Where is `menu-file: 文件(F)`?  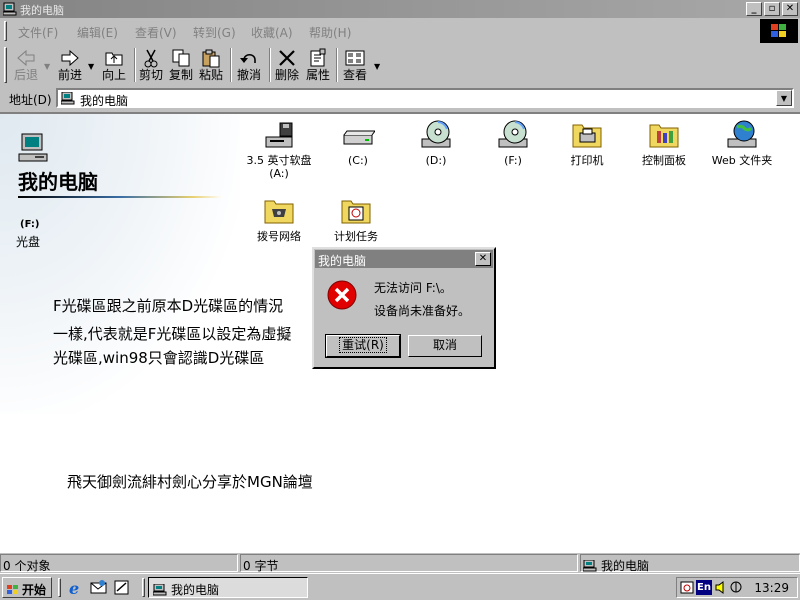 menu-file: 文件(F) is located at coordinates (38, 32).